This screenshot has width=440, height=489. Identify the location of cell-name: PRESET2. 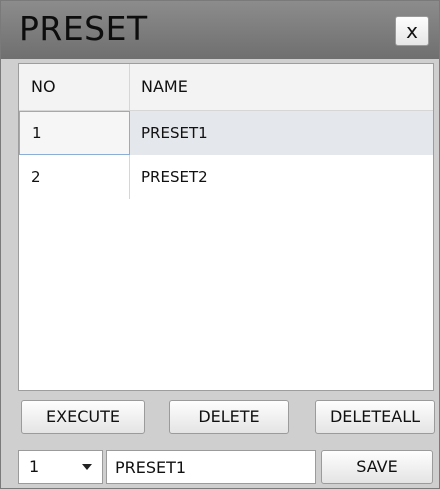
(281, 177).